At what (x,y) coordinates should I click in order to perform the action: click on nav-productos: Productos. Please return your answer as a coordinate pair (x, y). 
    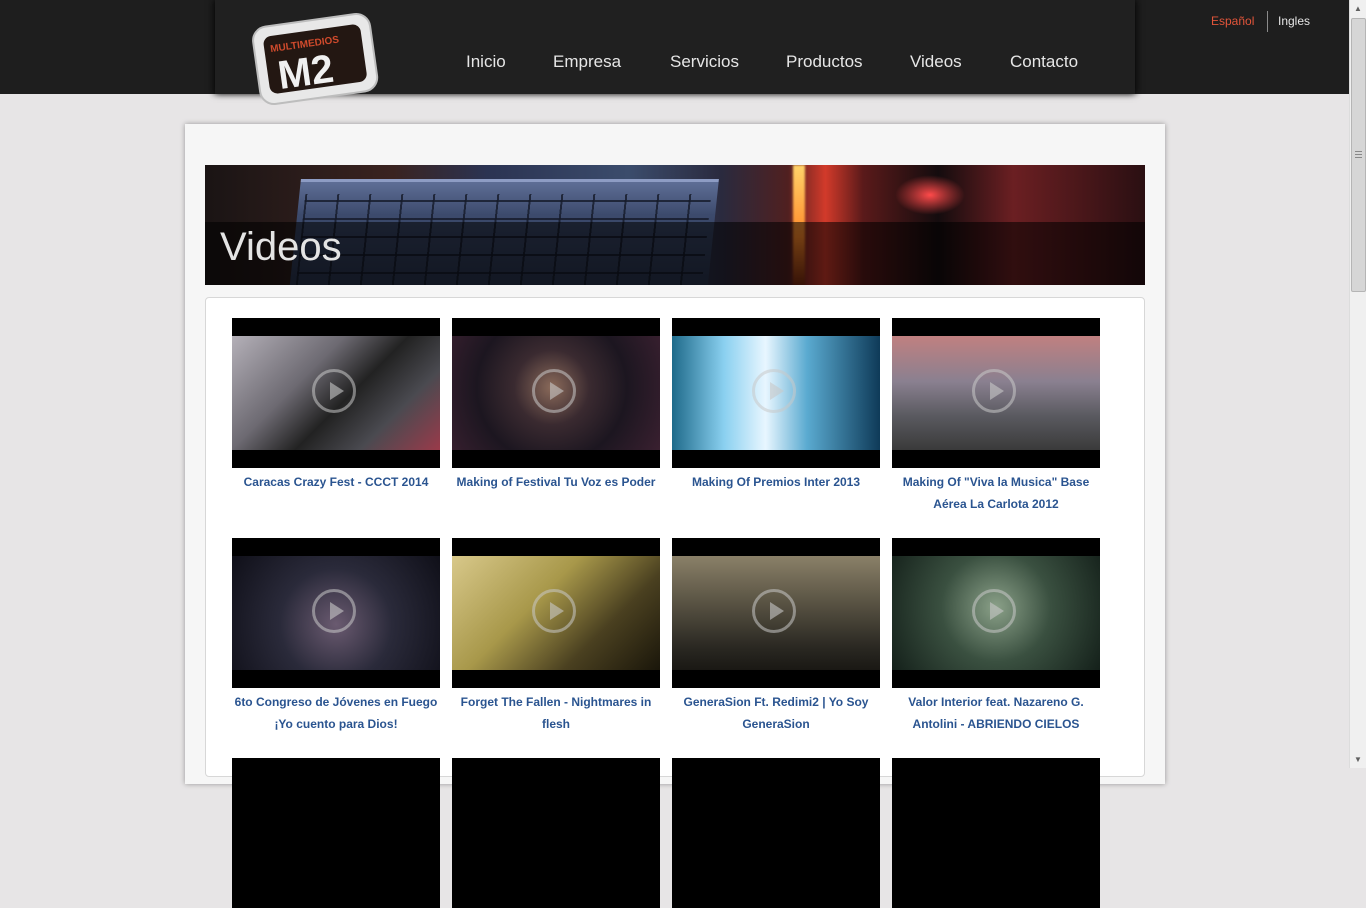
    Looking at the image, I should click on (824, 62).